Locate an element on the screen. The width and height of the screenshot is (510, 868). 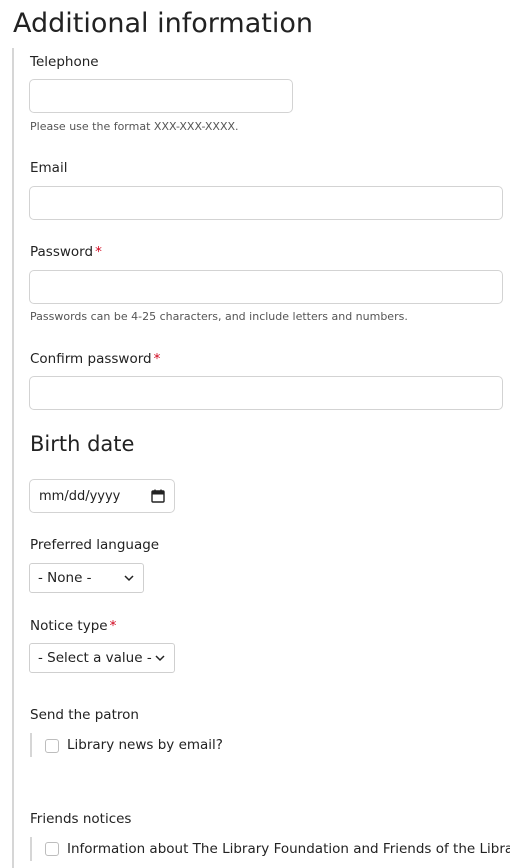
notice-type-label-text: Notice type is located at coordinates (69, 626).